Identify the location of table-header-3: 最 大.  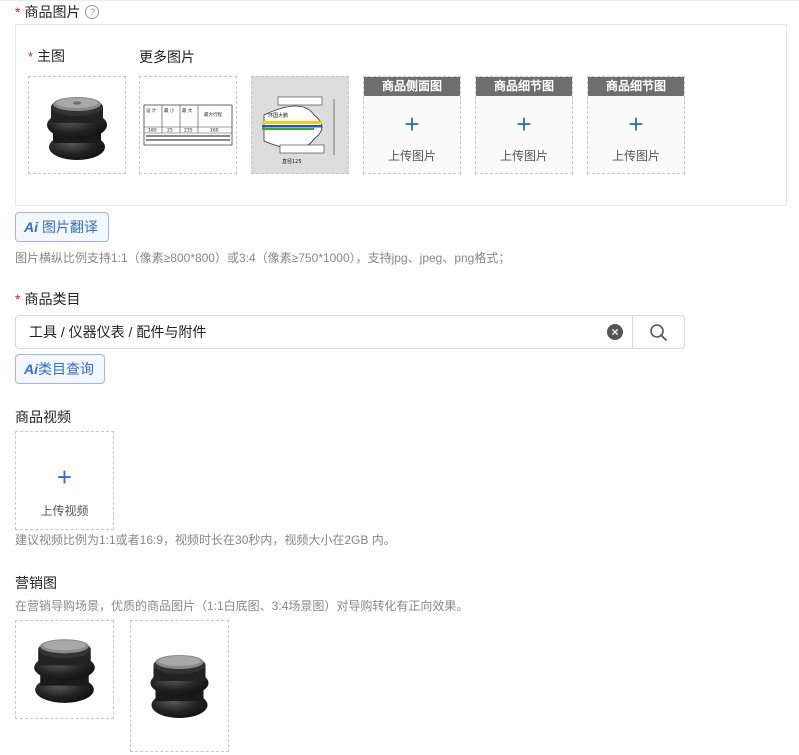
(187, 110).